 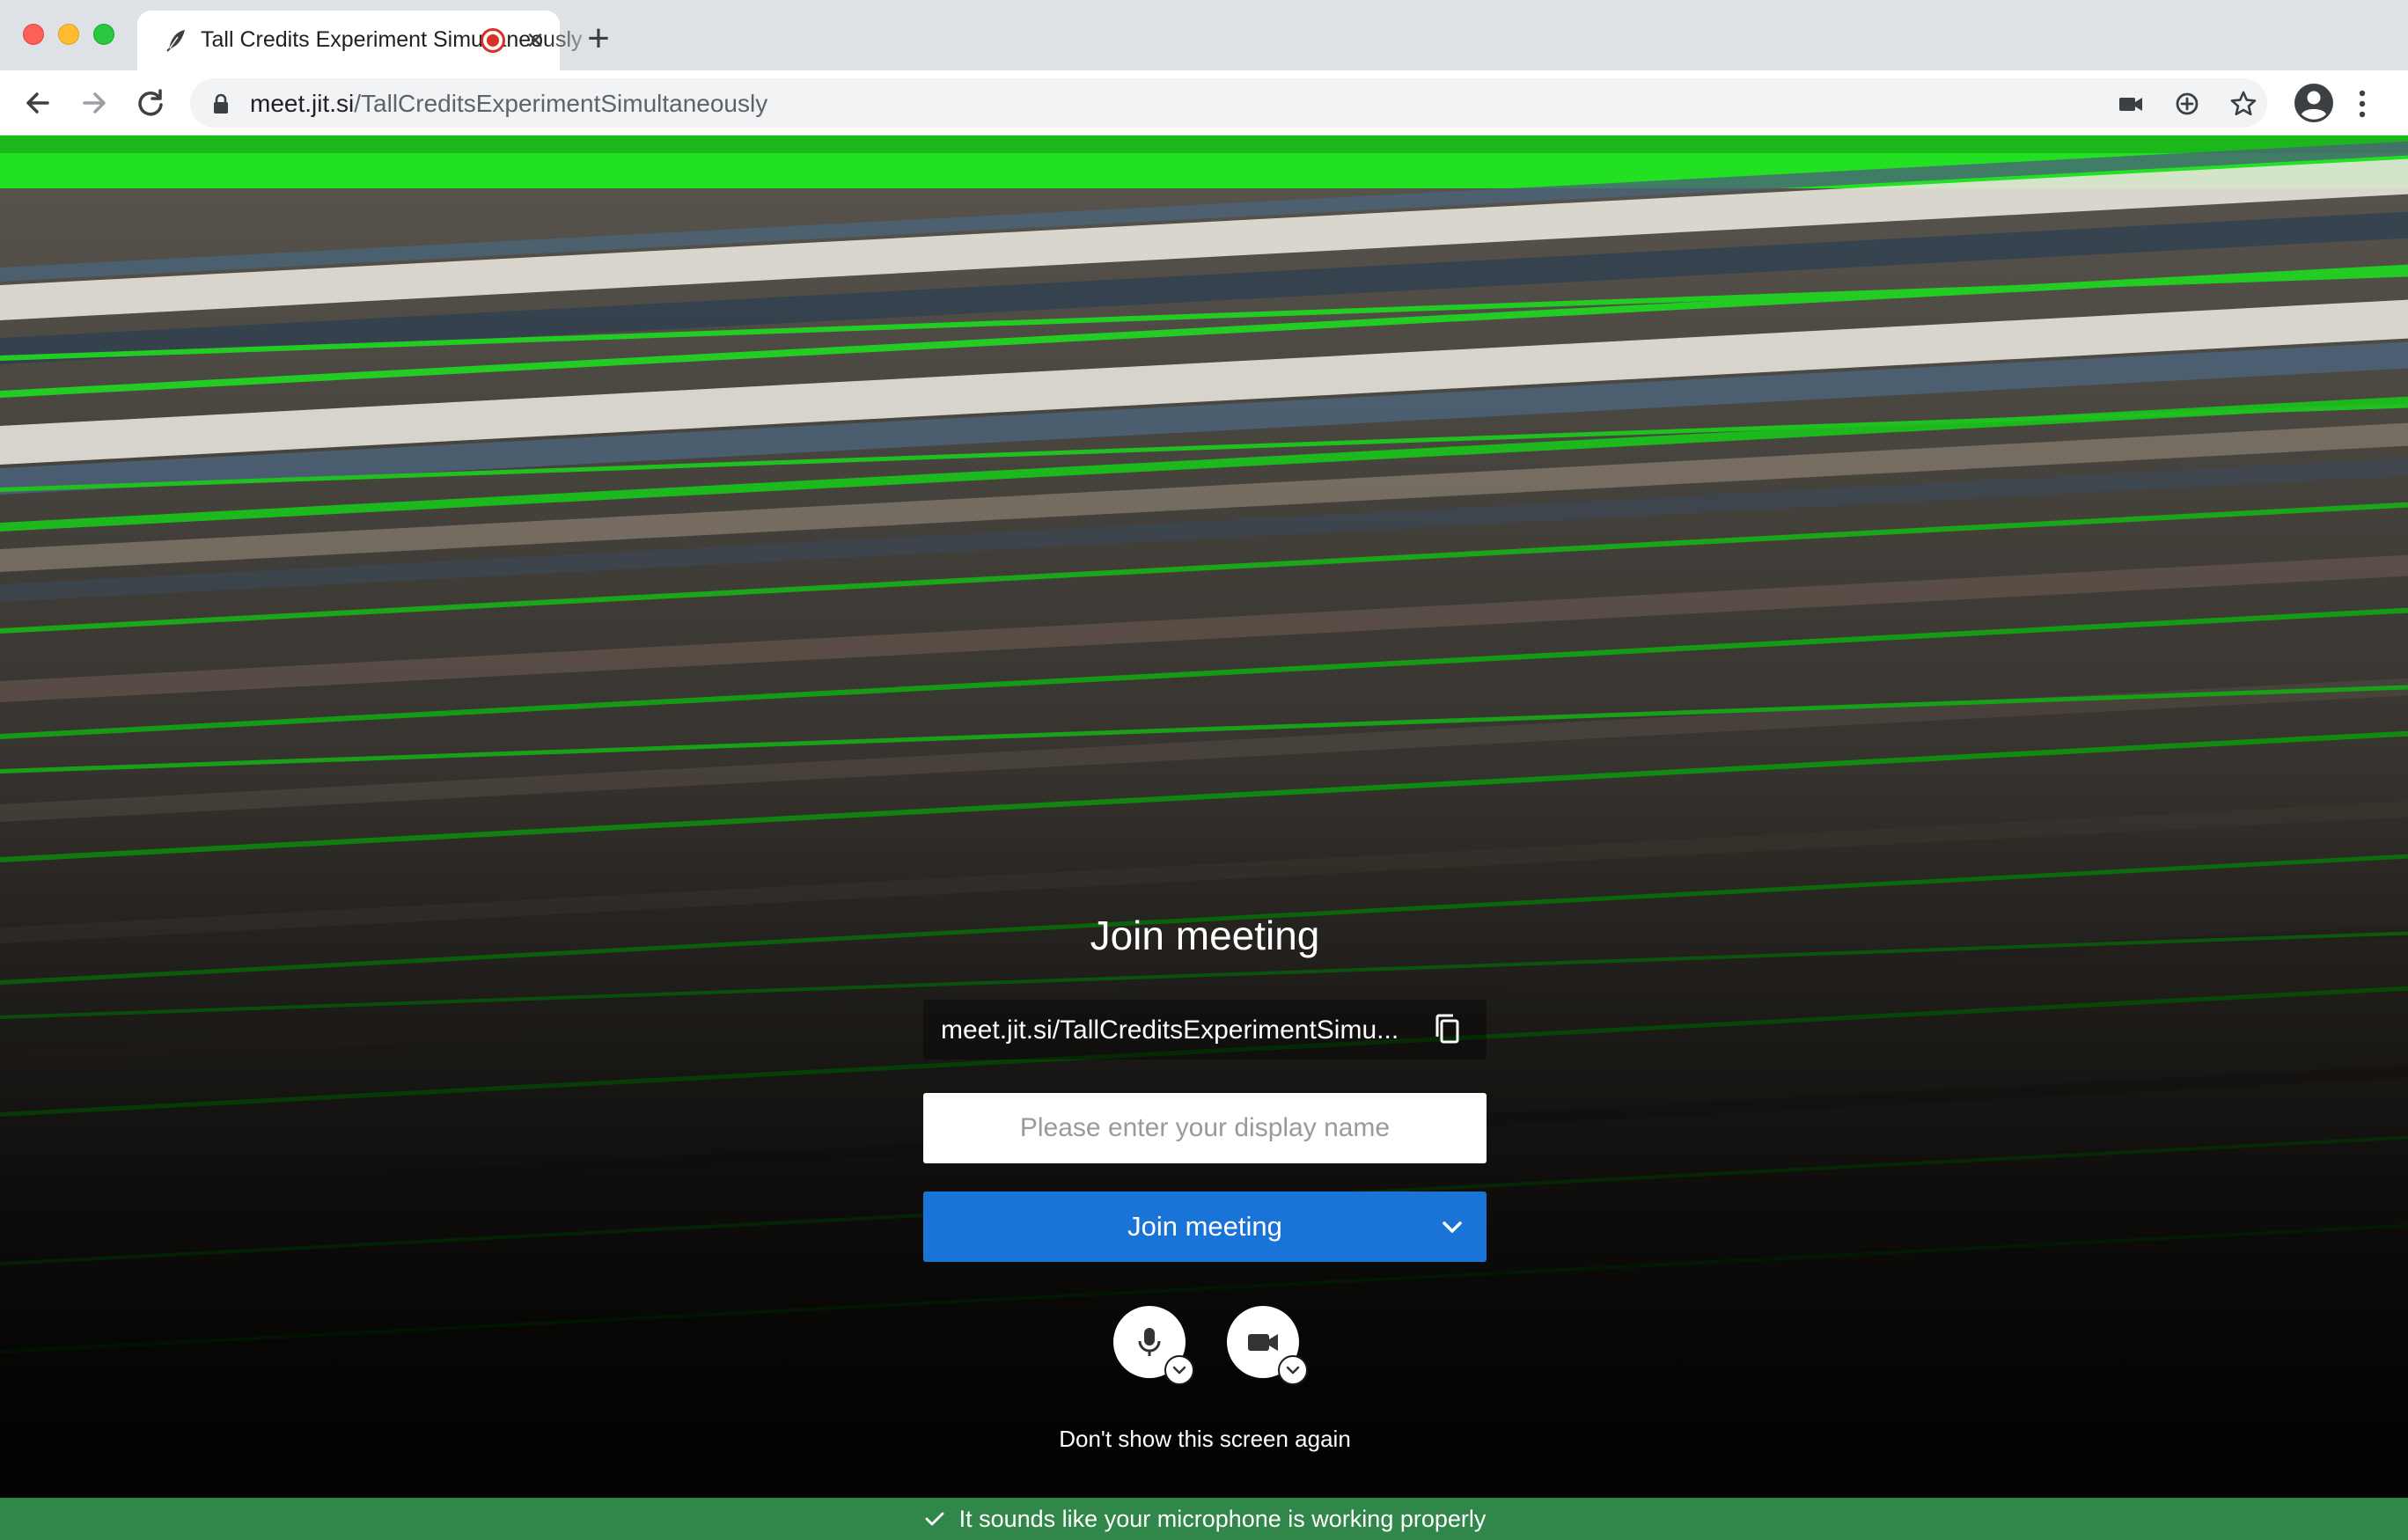 What do you see at coordinates (2131, 104) in the screenshot?
I see `camera-icon` at bounding box center [2131, 104].